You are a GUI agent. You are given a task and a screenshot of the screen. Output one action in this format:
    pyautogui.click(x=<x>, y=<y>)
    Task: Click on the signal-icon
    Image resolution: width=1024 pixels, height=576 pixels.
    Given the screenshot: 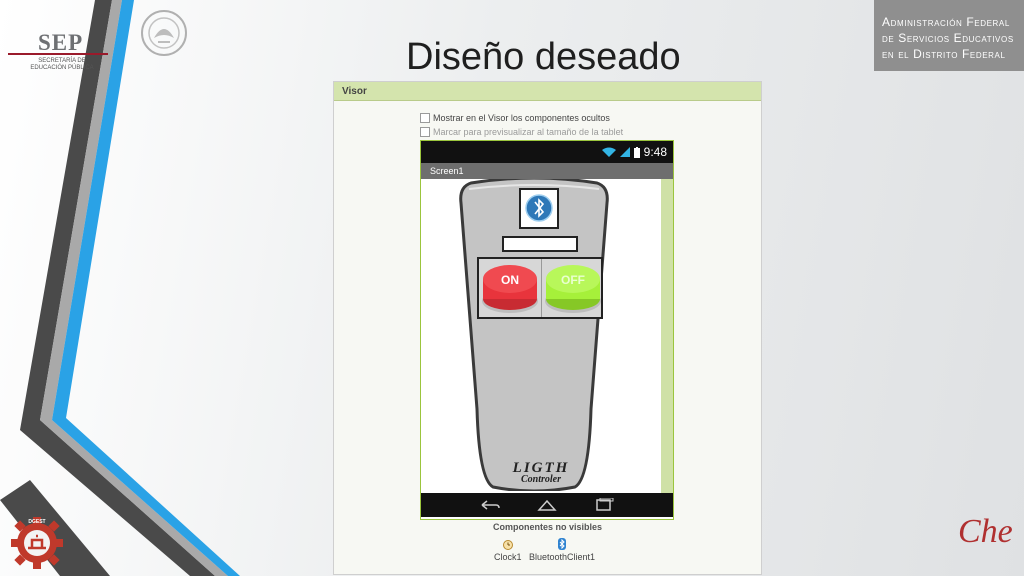 What is the action you would take?
    pyautogui.click(x=624, y=152)
    